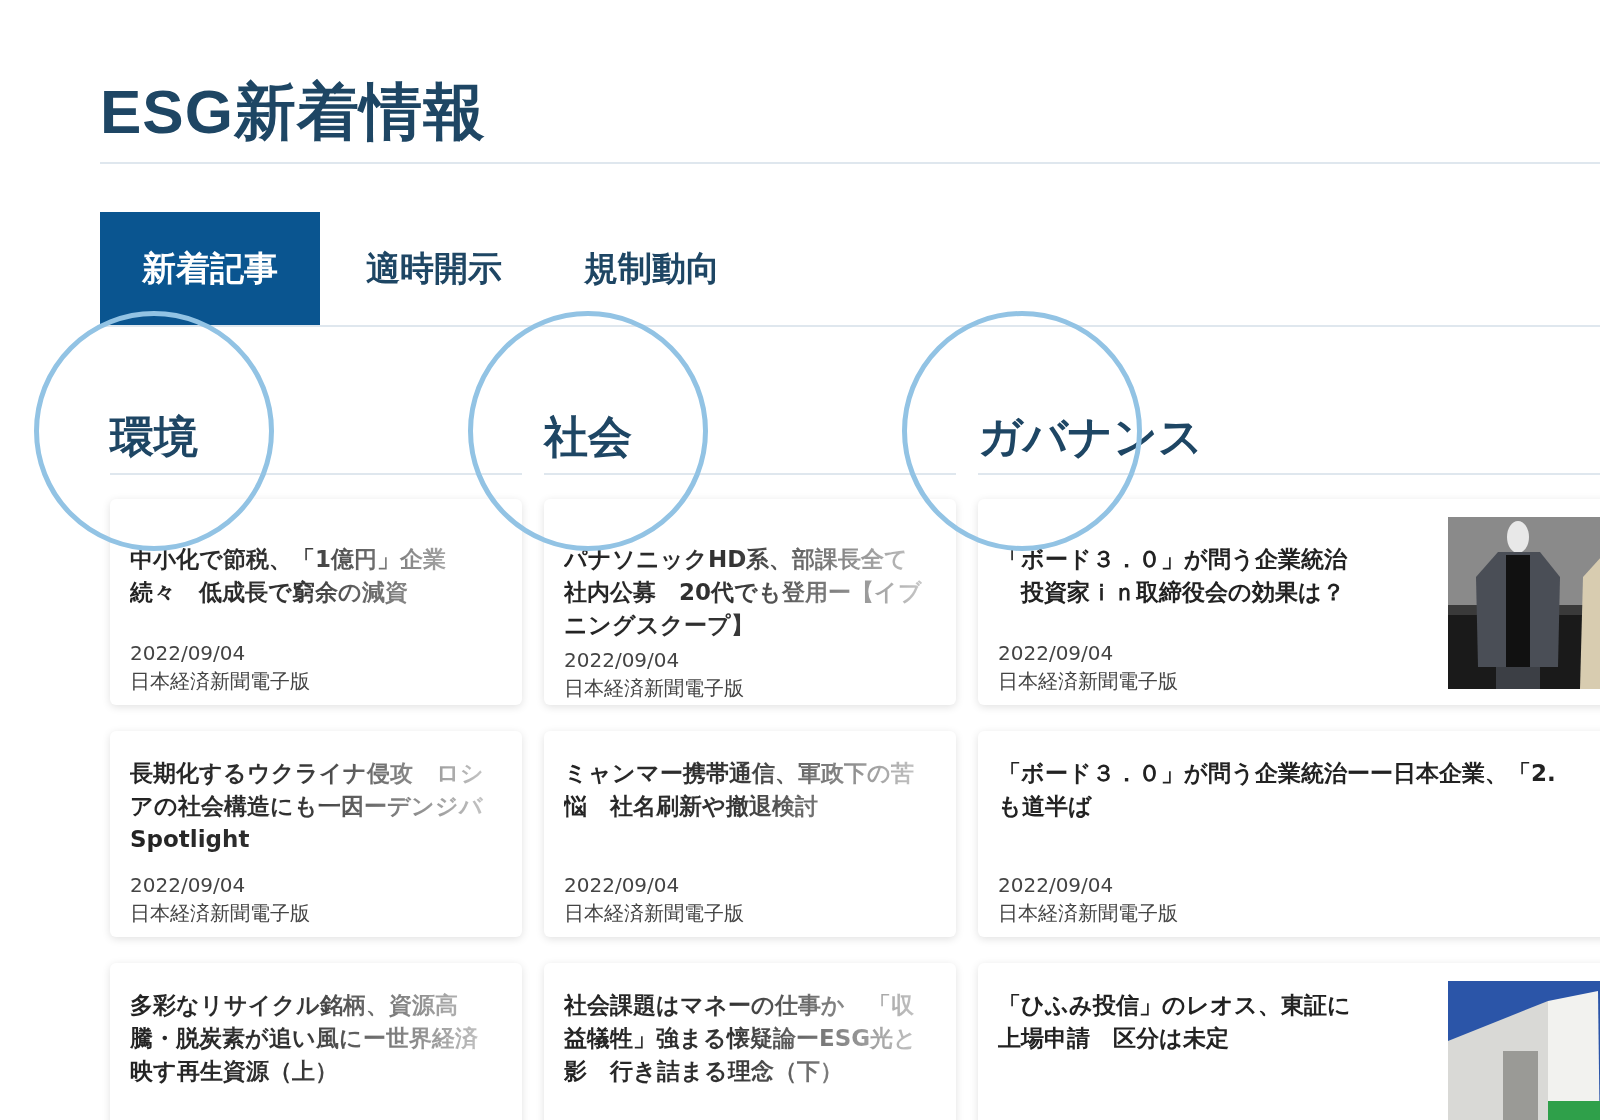  What do you see at coordinates (1175, 1022) in the screenshot?
I see `article-title: 「ひふみ投信」のレオス、東証に 上場申請 区分は未定` at bounding box center [1175, 1022].